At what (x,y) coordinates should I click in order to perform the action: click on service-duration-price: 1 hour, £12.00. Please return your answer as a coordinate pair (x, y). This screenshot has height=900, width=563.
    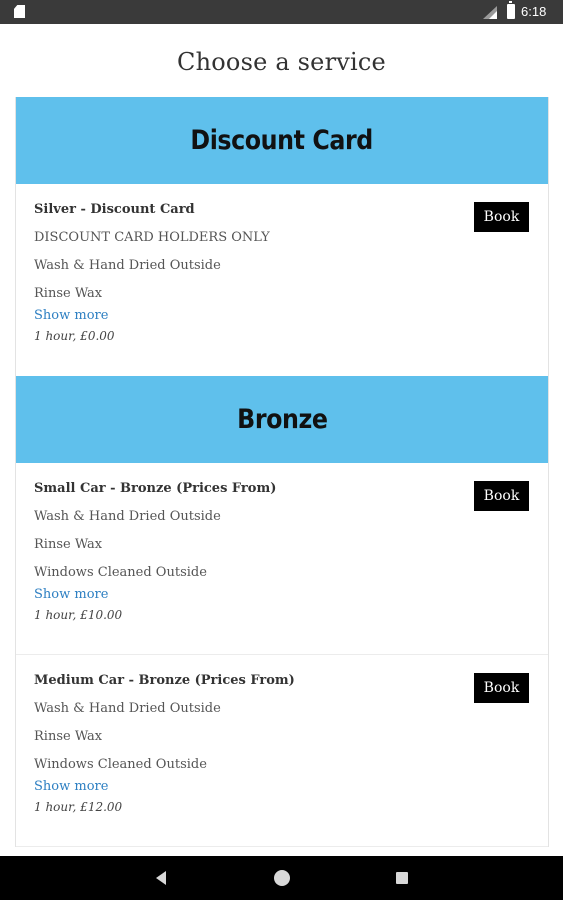
    Looking at the image, I should click on (78, 807).